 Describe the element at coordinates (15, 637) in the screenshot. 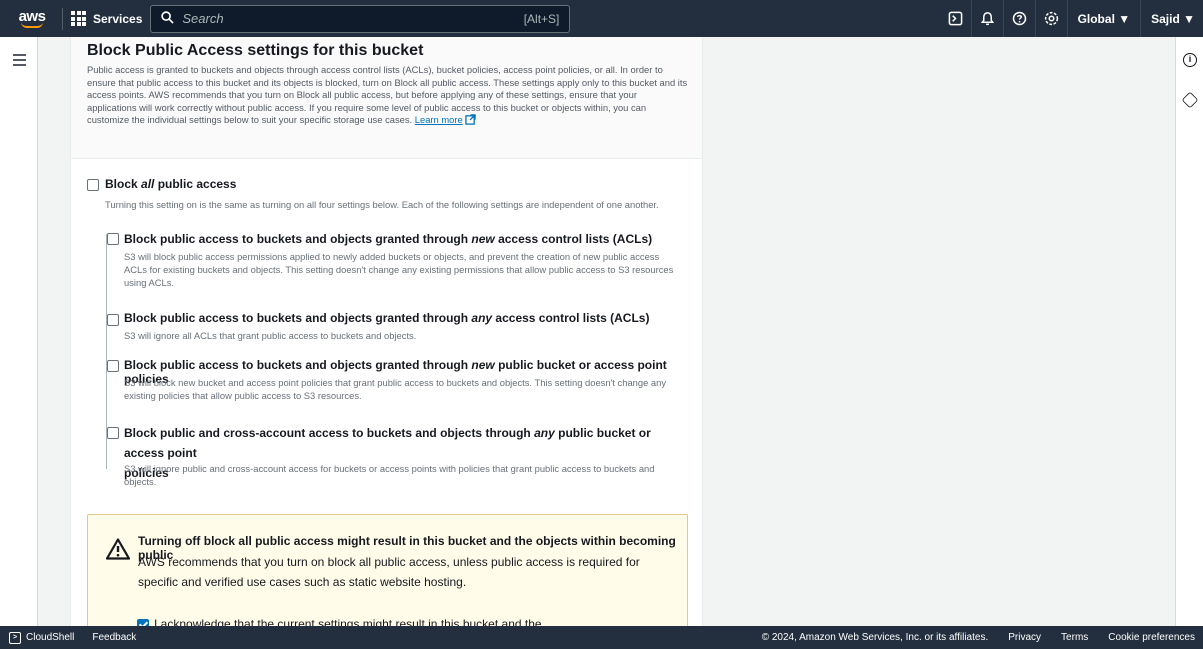

I see `cloudshell-footer-icon: >` at that location.